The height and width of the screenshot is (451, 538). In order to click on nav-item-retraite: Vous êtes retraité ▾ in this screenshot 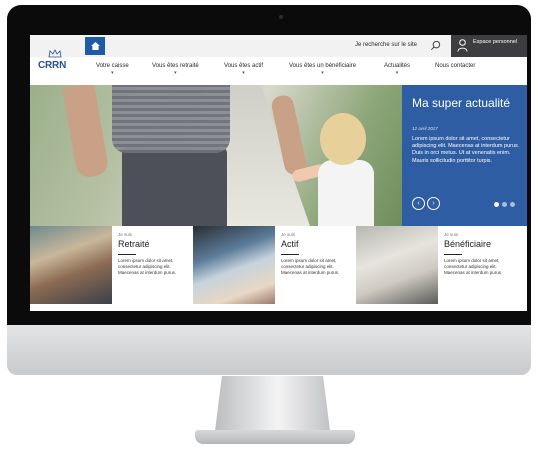, I will do `click(175, 69)`.